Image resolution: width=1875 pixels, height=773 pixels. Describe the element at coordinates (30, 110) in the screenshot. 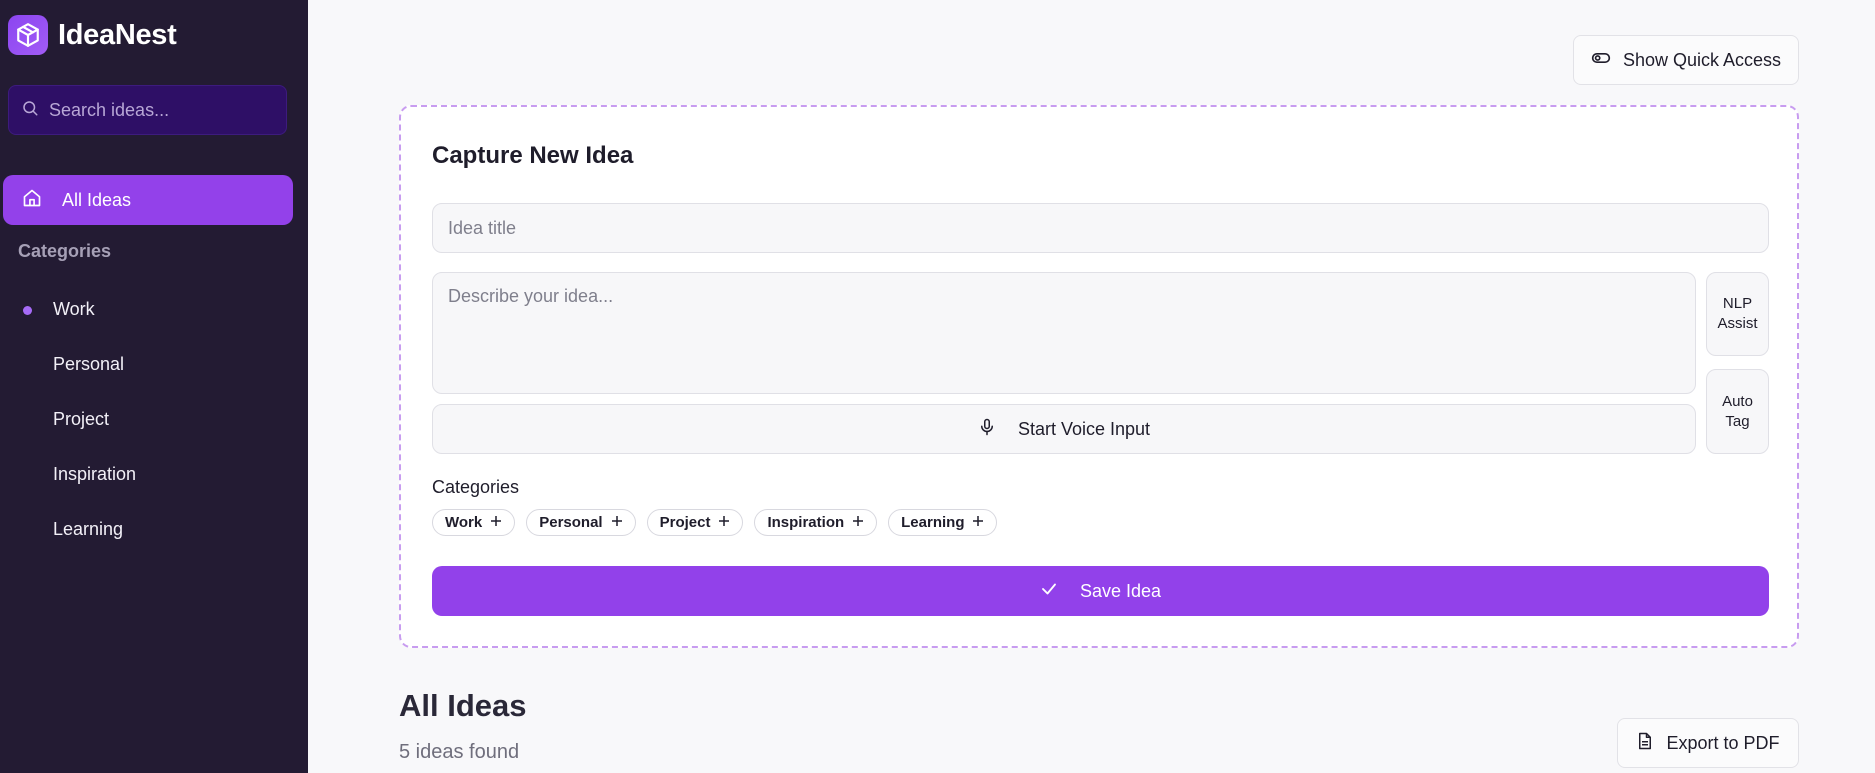

I see `search-icon` at that location.